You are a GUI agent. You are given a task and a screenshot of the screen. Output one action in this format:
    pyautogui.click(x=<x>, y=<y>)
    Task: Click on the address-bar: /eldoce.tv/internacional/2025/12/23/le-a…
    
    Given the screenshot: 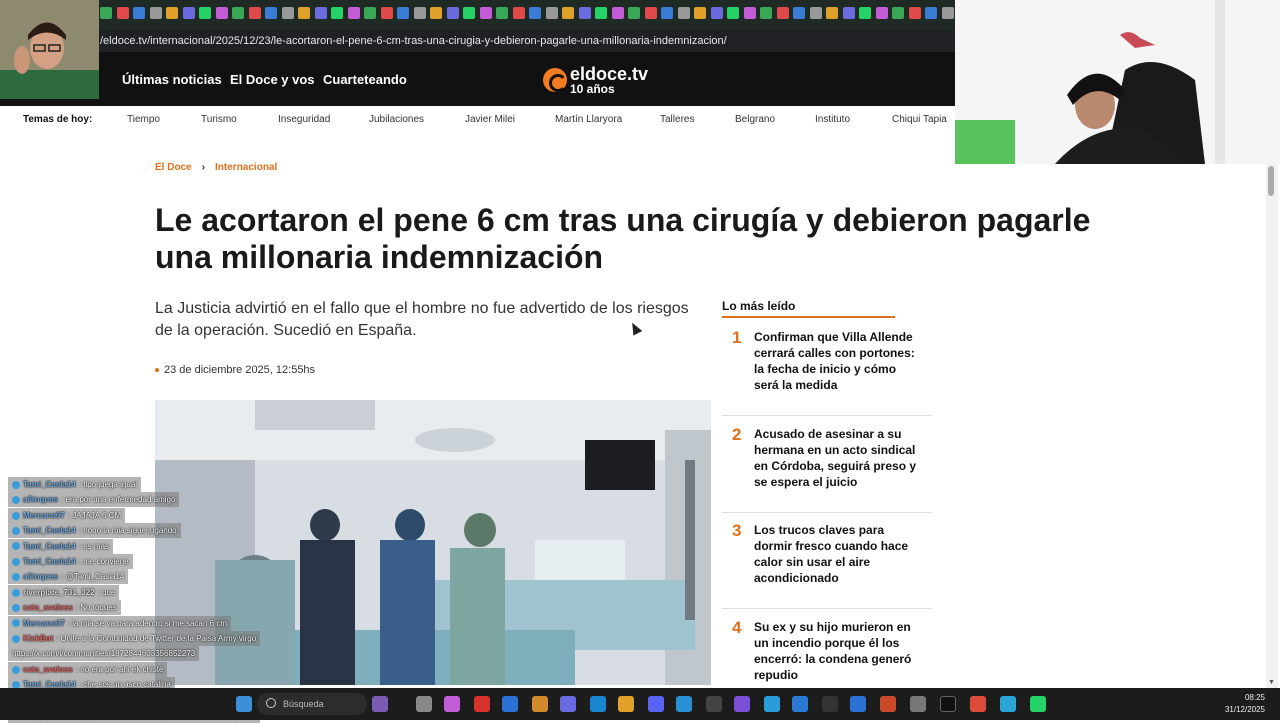 What is the action you would take?
    pyautogui.click(x=477, y=41)
    